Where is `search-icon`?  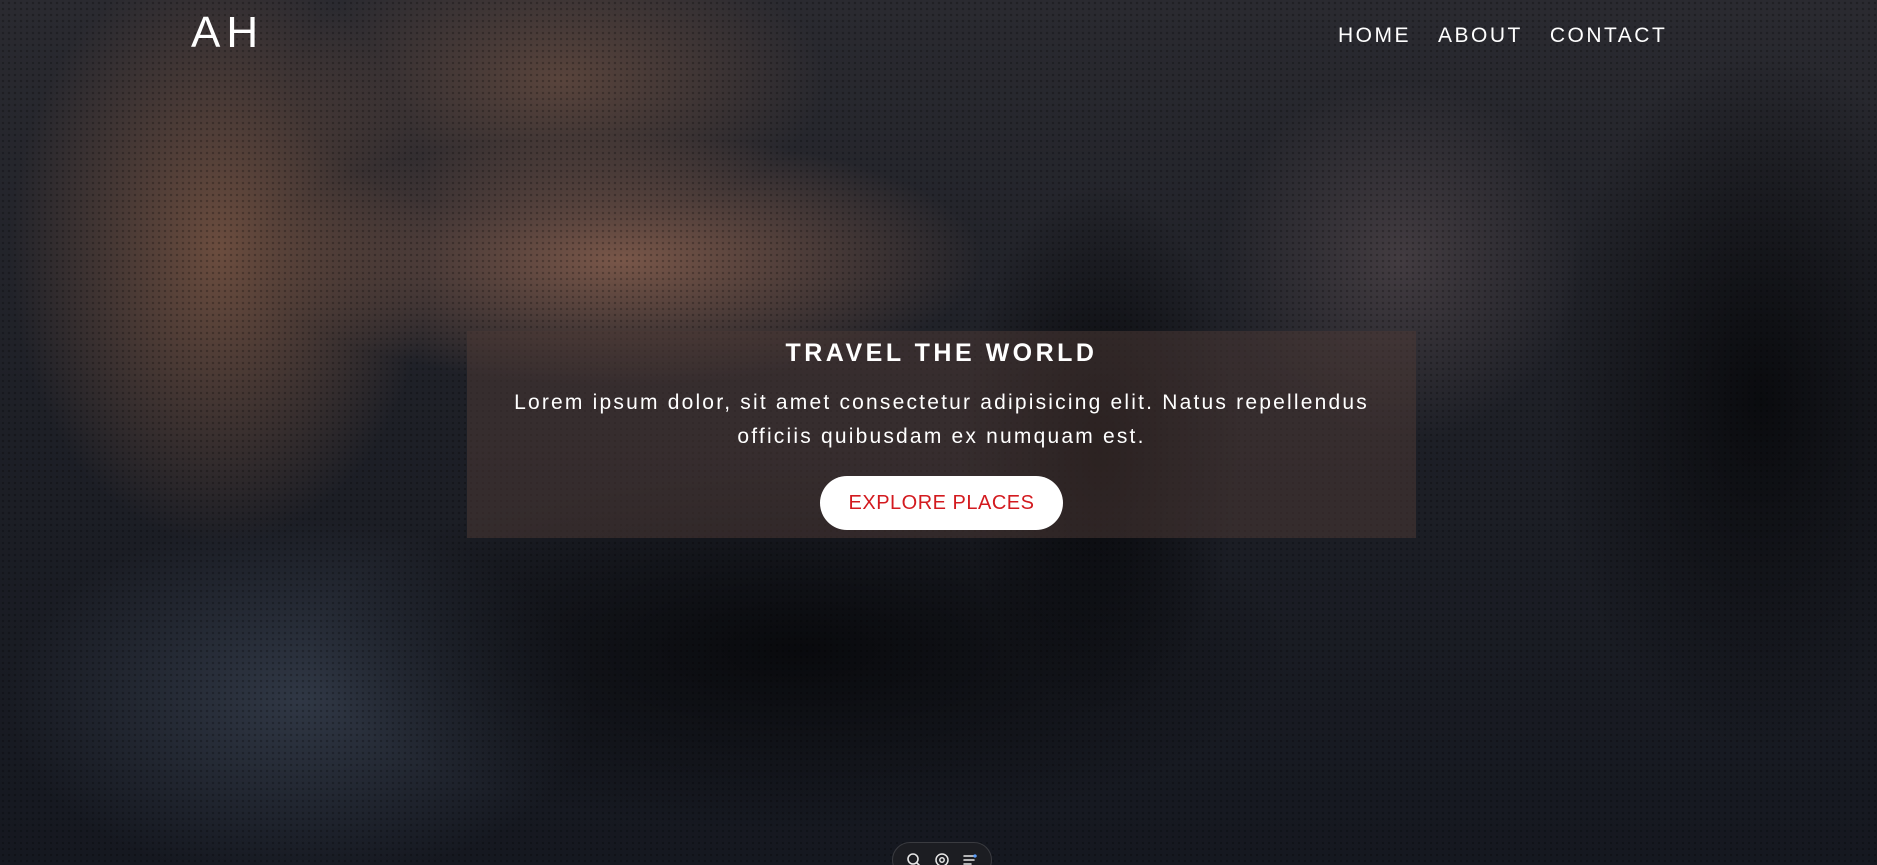
search-icon is located at coordinates (914, 858).